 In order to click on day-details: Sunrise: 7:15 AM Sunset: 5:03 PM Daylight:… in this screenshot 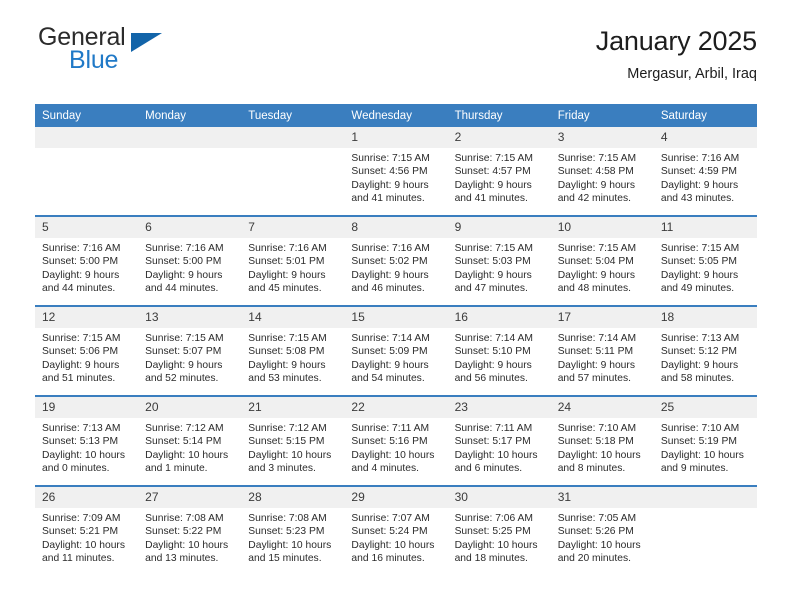, I will do `click(499, 266)`.